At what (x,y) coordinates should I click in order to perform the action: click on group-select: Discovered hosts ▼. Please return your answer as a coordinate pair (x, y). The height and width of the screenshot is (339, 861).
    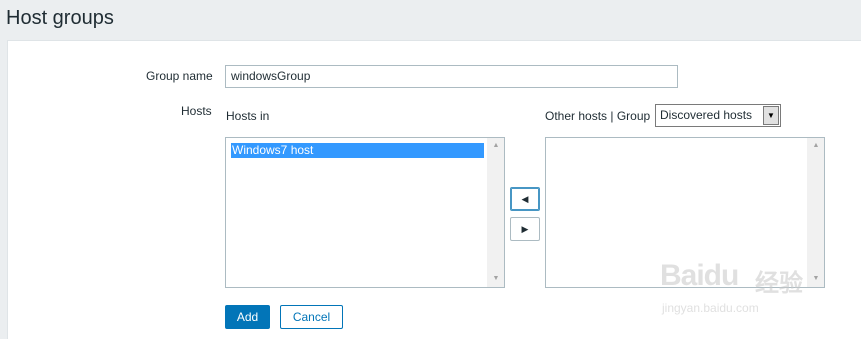
    Looking at the image, I should click on (718, 115).